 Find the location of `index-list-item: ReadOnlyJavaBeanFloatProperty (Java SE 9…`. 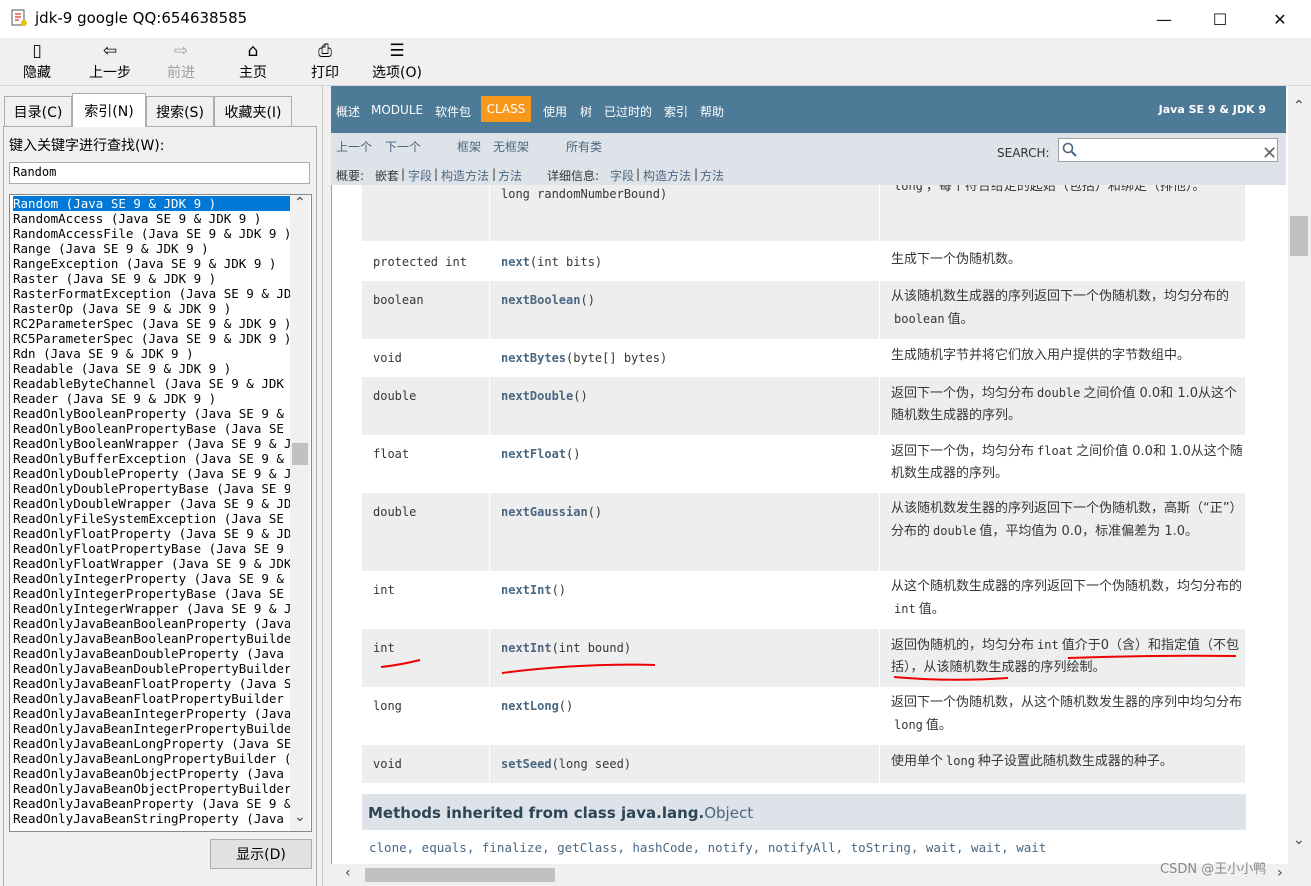

index-list-item: ReadOnlyJavaBeanFloatProperty (Java SE 9… is located at coordinates (152, 683).